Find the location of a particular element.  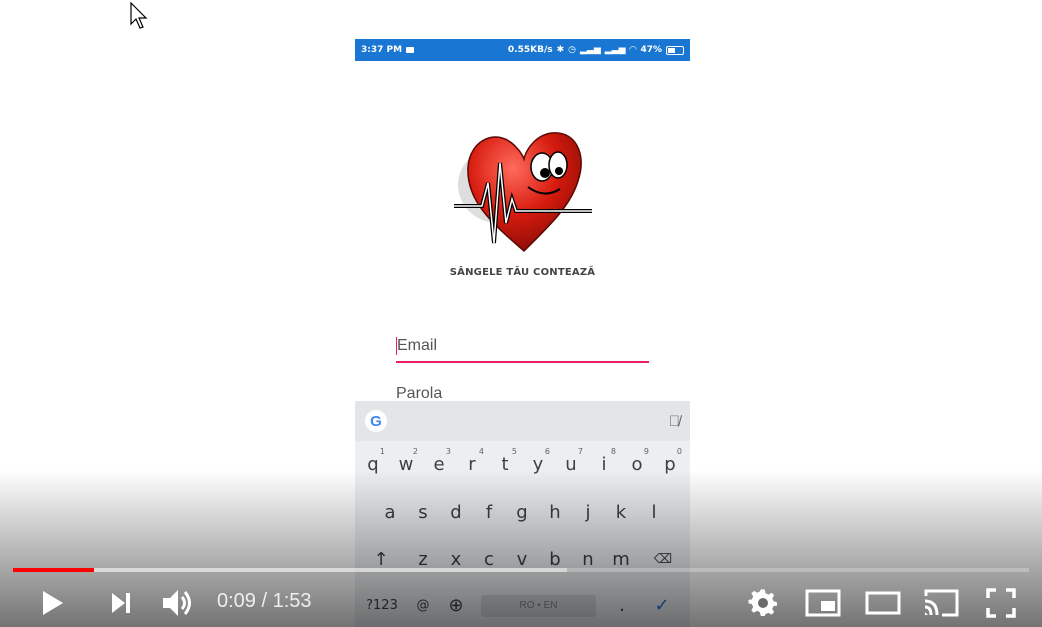

key-j: j is located at coordinates (588, 513).